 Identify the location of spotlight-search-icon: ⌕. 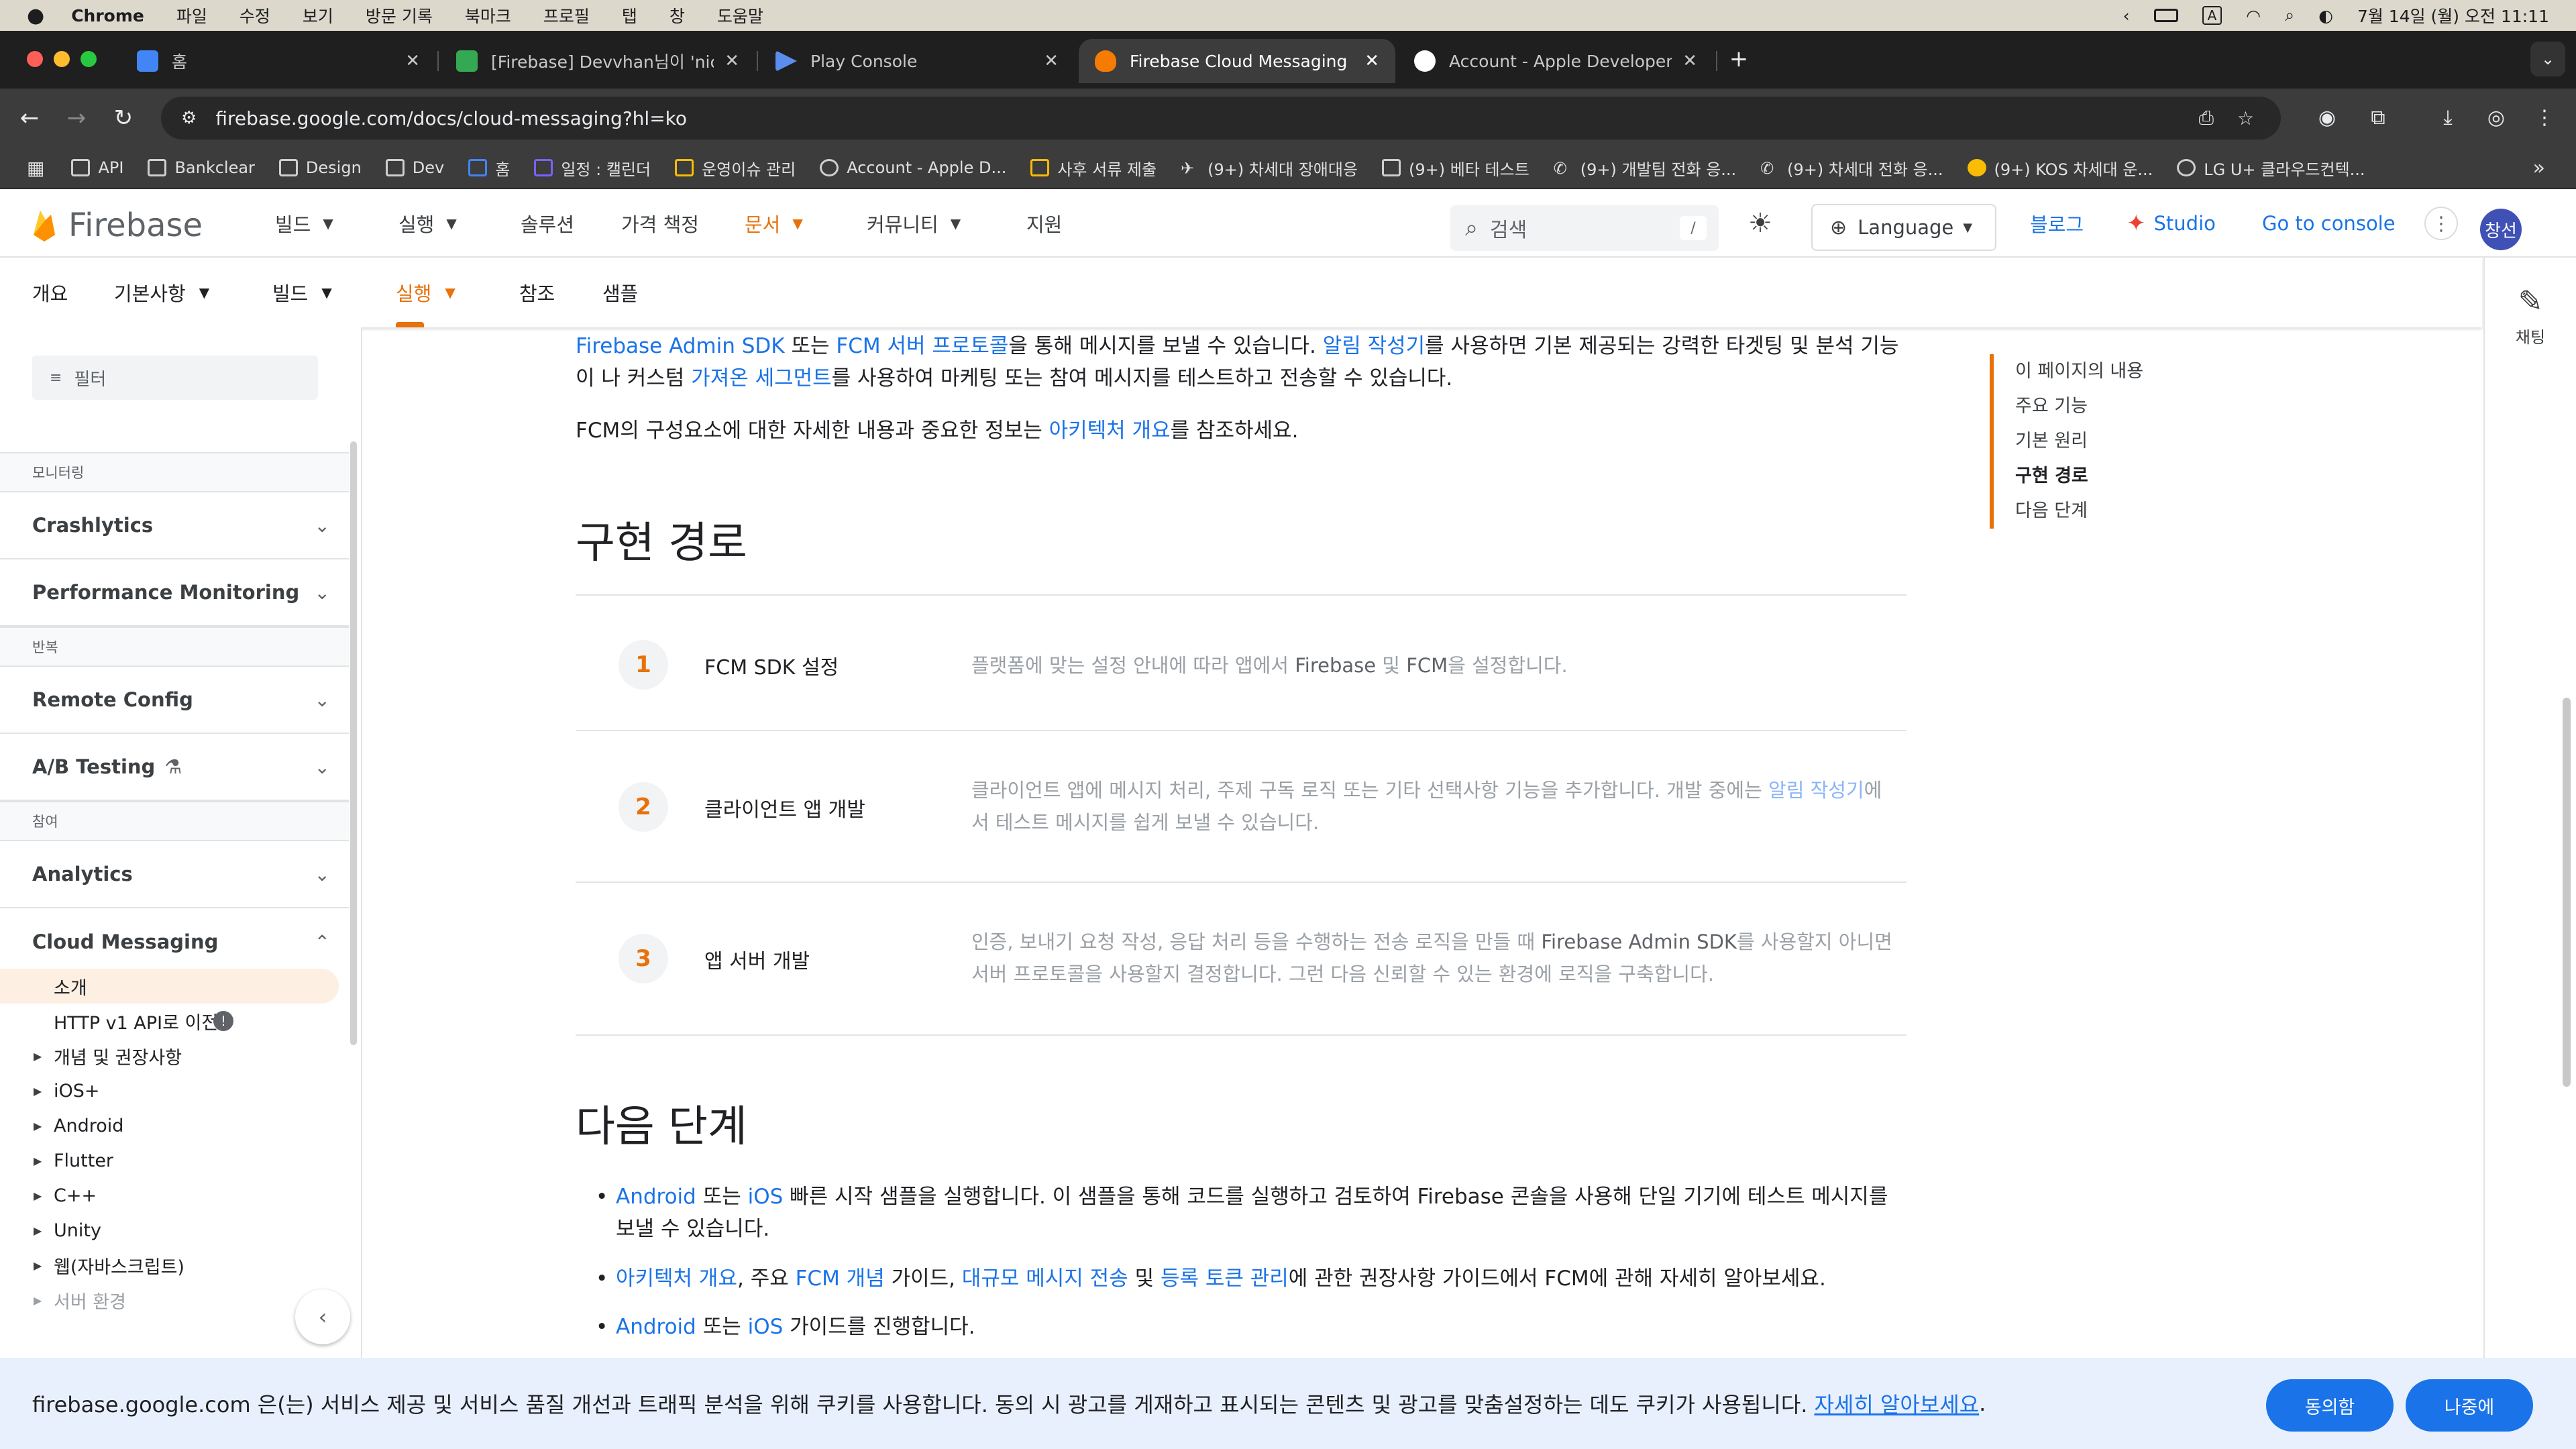
(2289, 15).